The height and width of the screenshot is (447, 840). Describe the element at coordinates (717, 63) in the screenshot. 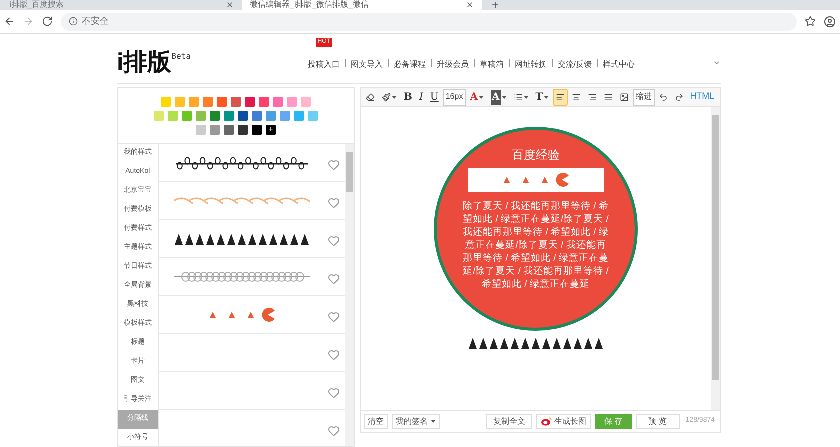

I see `dropdown-icon` at that location.